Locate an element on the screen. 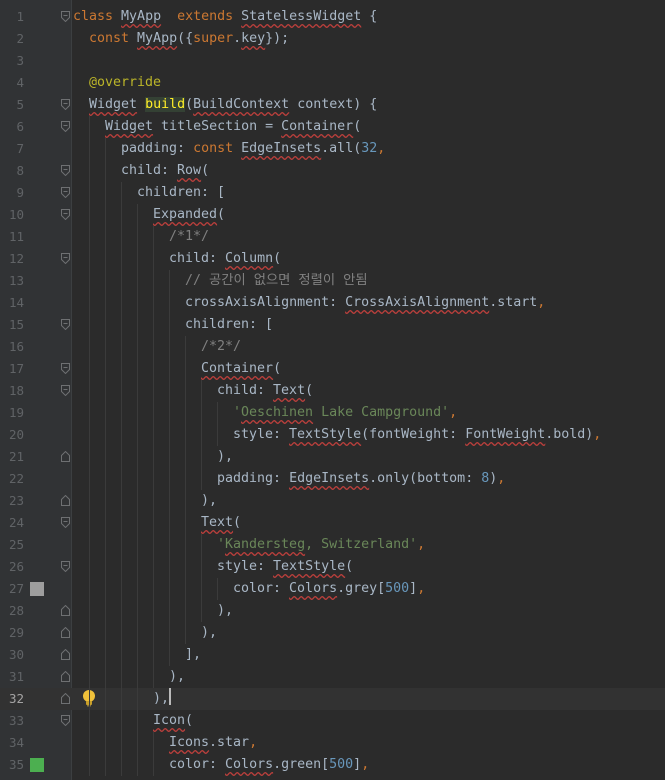  line-number: 32 is located at coordinates (12, 699).